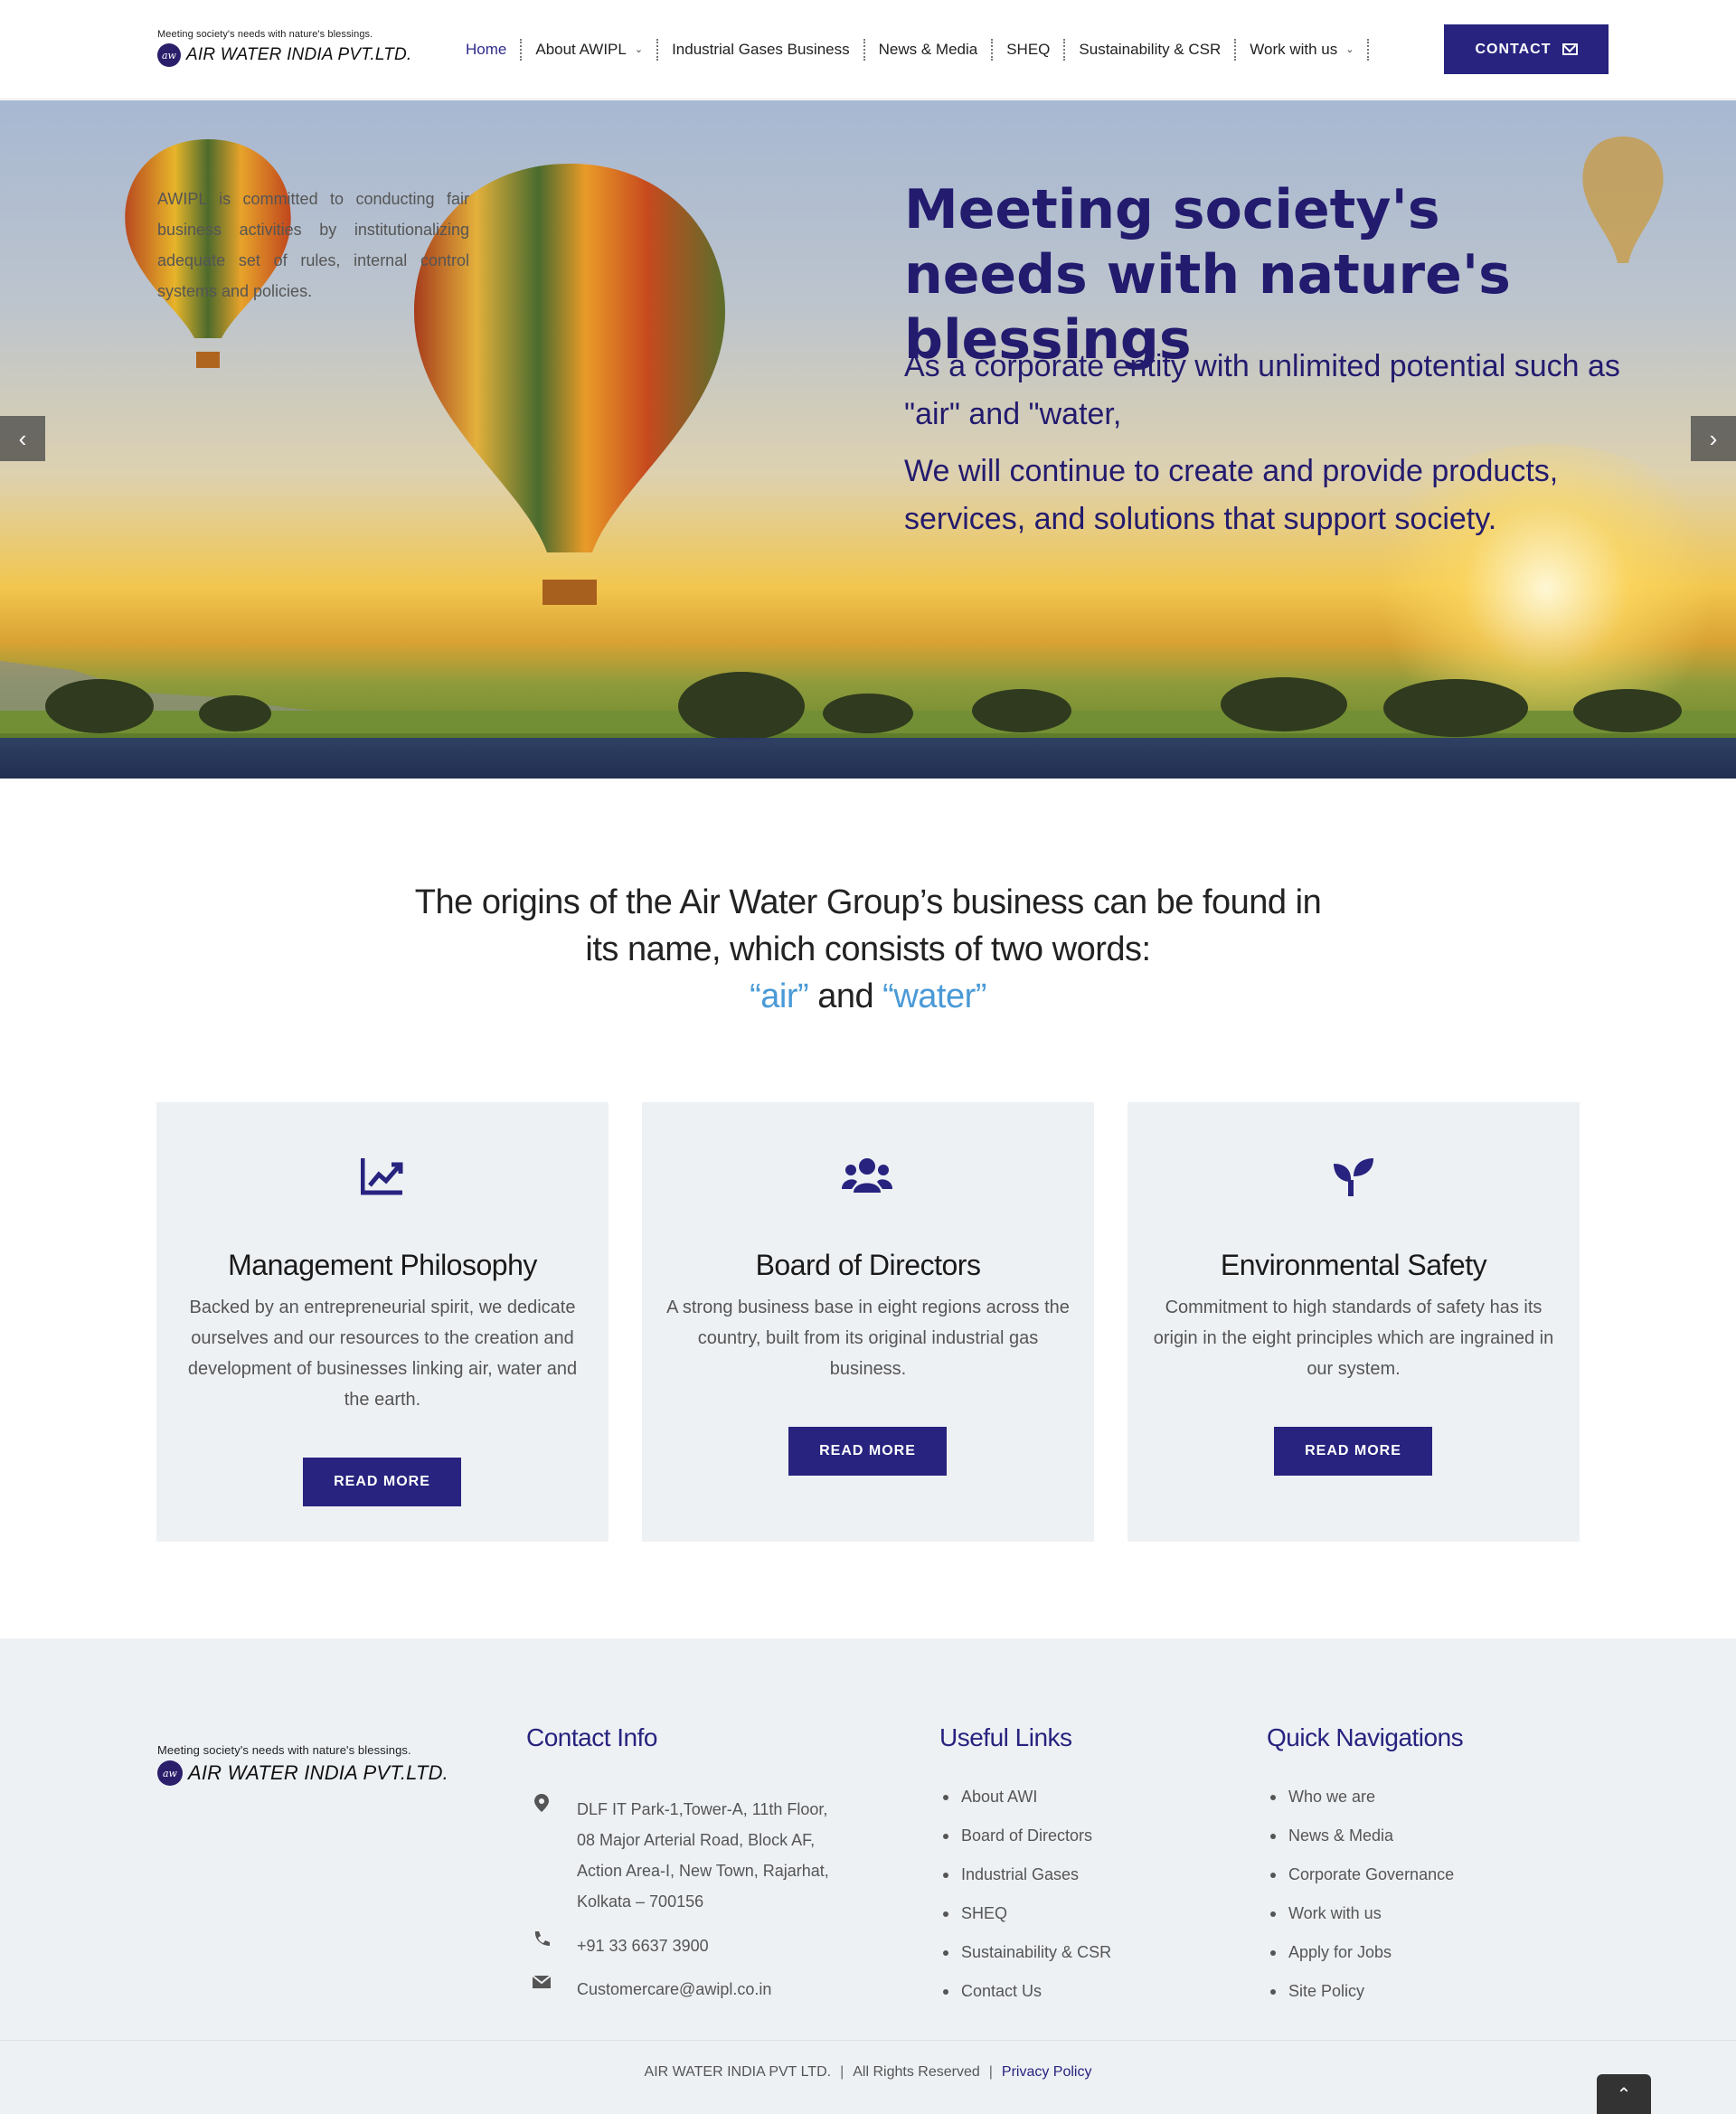 The width and height of the screenshot is (1736, 2114). I want to click on address-line: DLF IT Park-1,Tower-A, 11th Floor,, so click(703, 1809).